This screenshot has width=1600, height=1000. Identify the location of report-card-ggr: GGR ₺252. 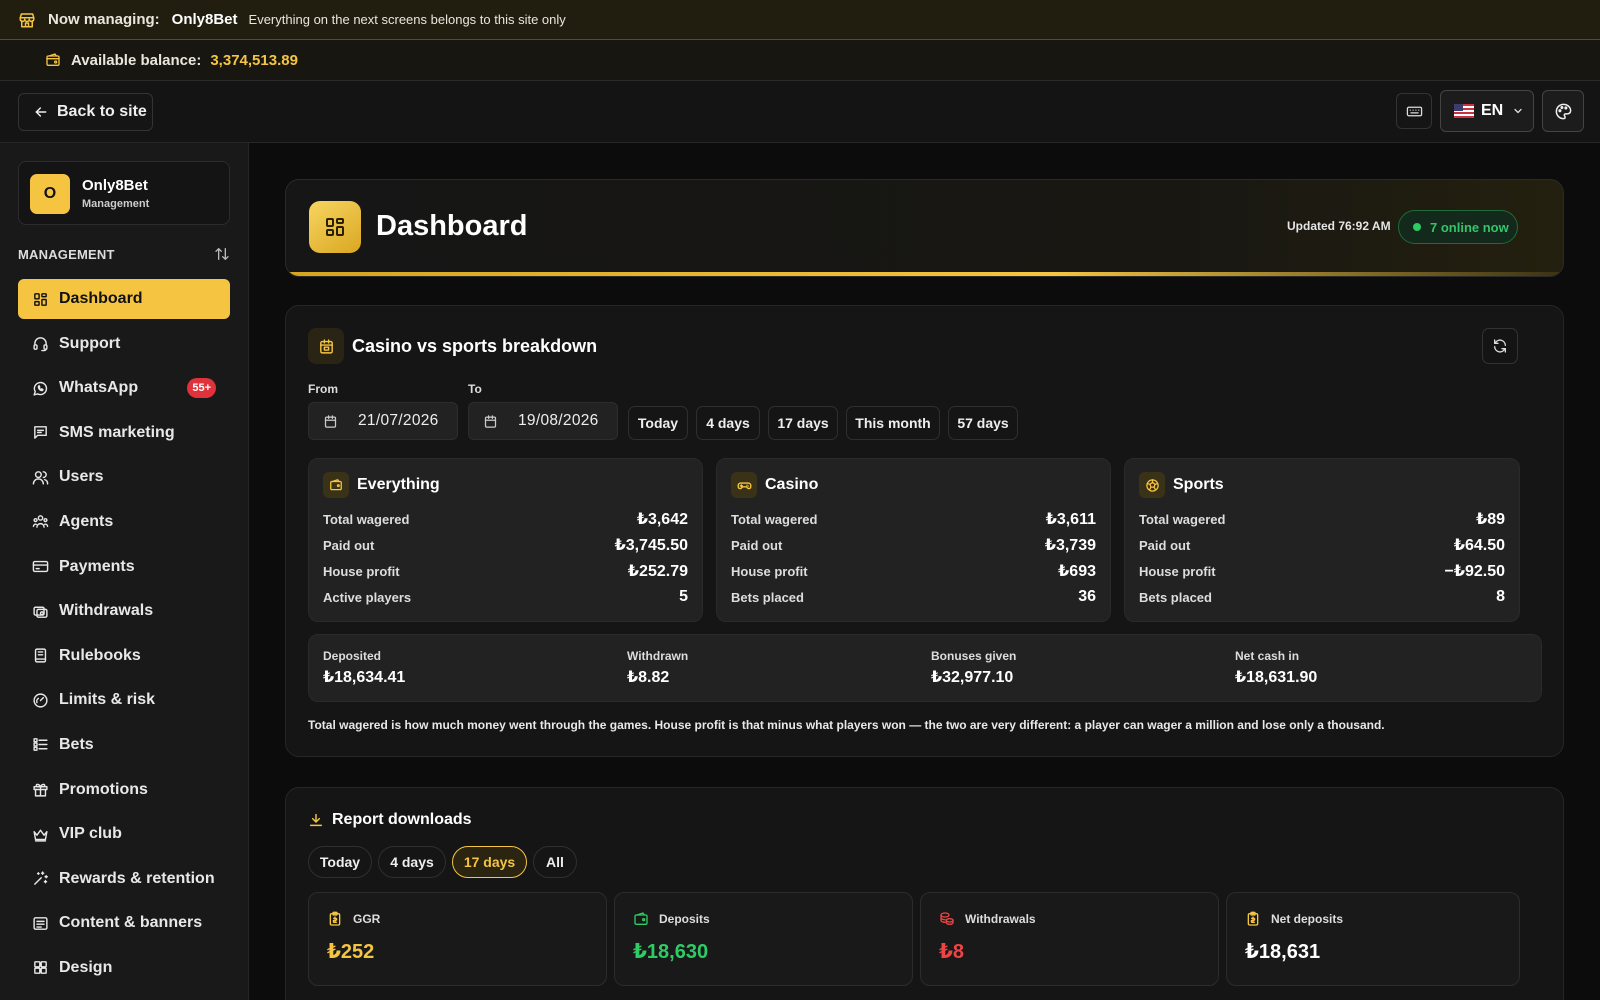
(457, 939).